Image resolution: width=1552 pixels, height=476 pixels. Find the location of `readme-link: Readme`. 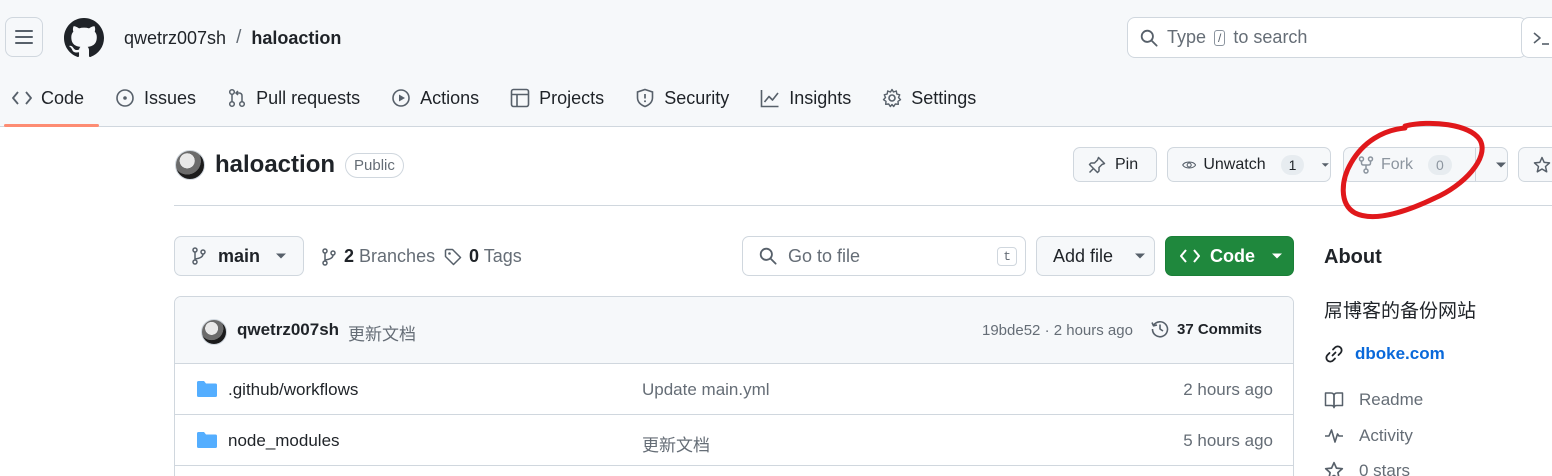

readme-link: Readme is located at coordinates (1373, 400).